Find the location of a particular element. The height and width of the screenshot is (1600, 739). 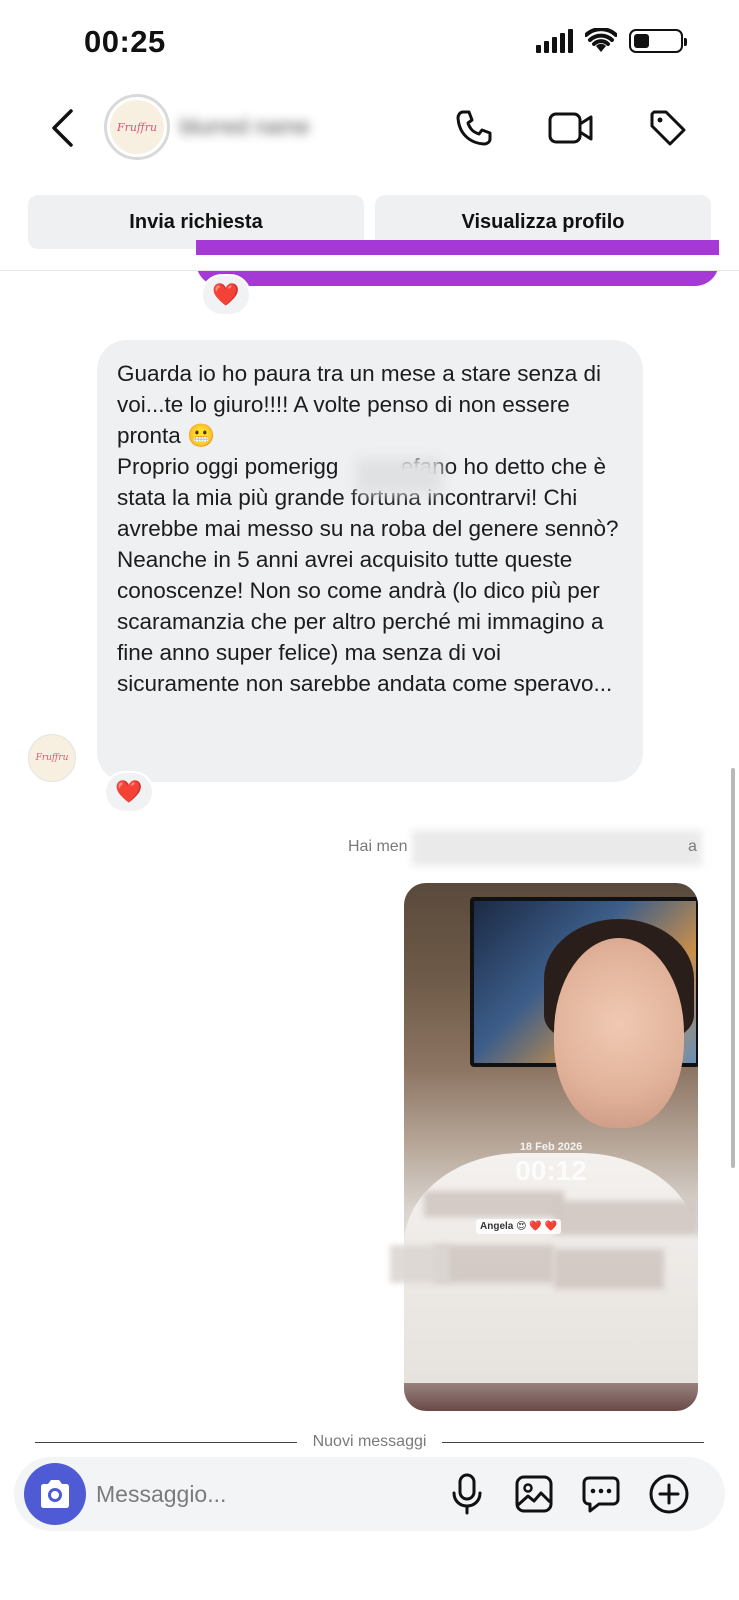

tag-button is located at coordinates (668, 128).